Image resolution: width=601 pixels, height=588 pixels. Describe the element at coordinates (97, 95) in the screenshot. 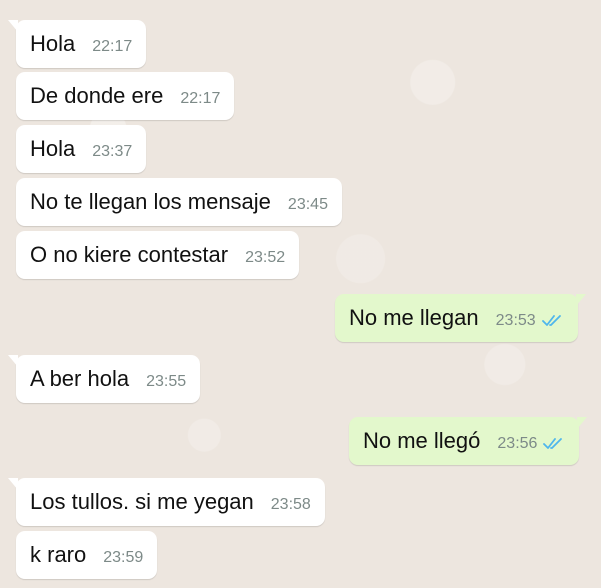

I see `message-text: De donde ere` at that location.